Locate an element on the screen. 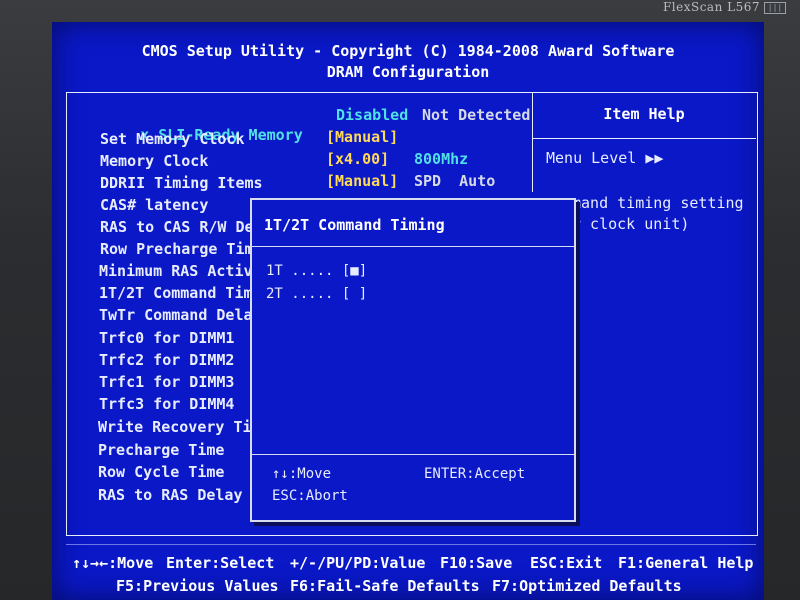 This screenshot has width=800, height=600. help-text-1: mand timing setting is located at coordinates (658, 203).